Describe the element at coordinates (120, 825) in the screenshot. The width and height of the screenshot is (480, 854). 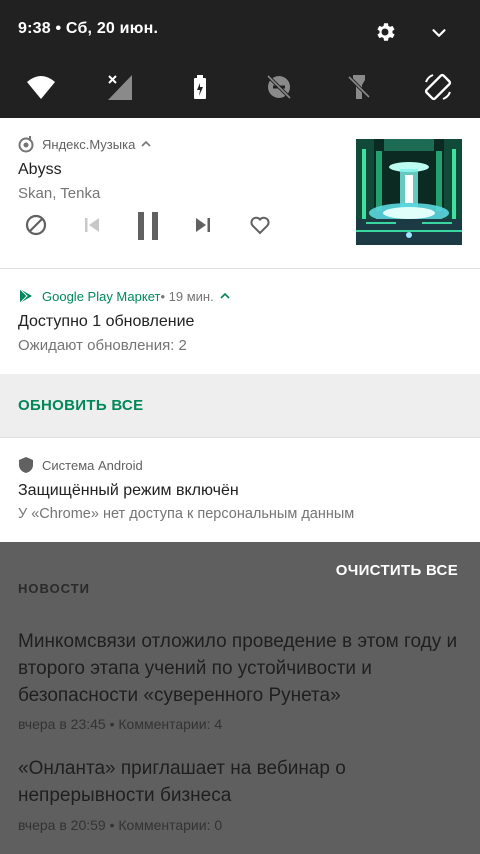
I see `news-item-meta: вчера в 20:59 • Комментарии: 0` at that location.